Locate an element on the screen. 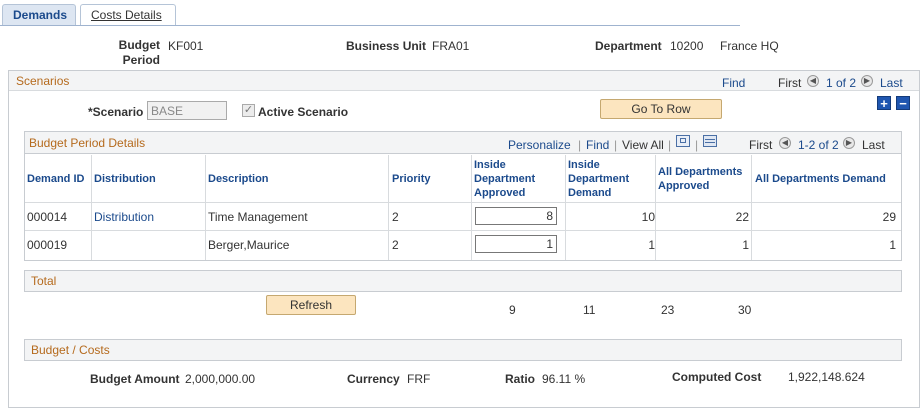  col-header-priority: Priority is located at coordinates (411, 179).